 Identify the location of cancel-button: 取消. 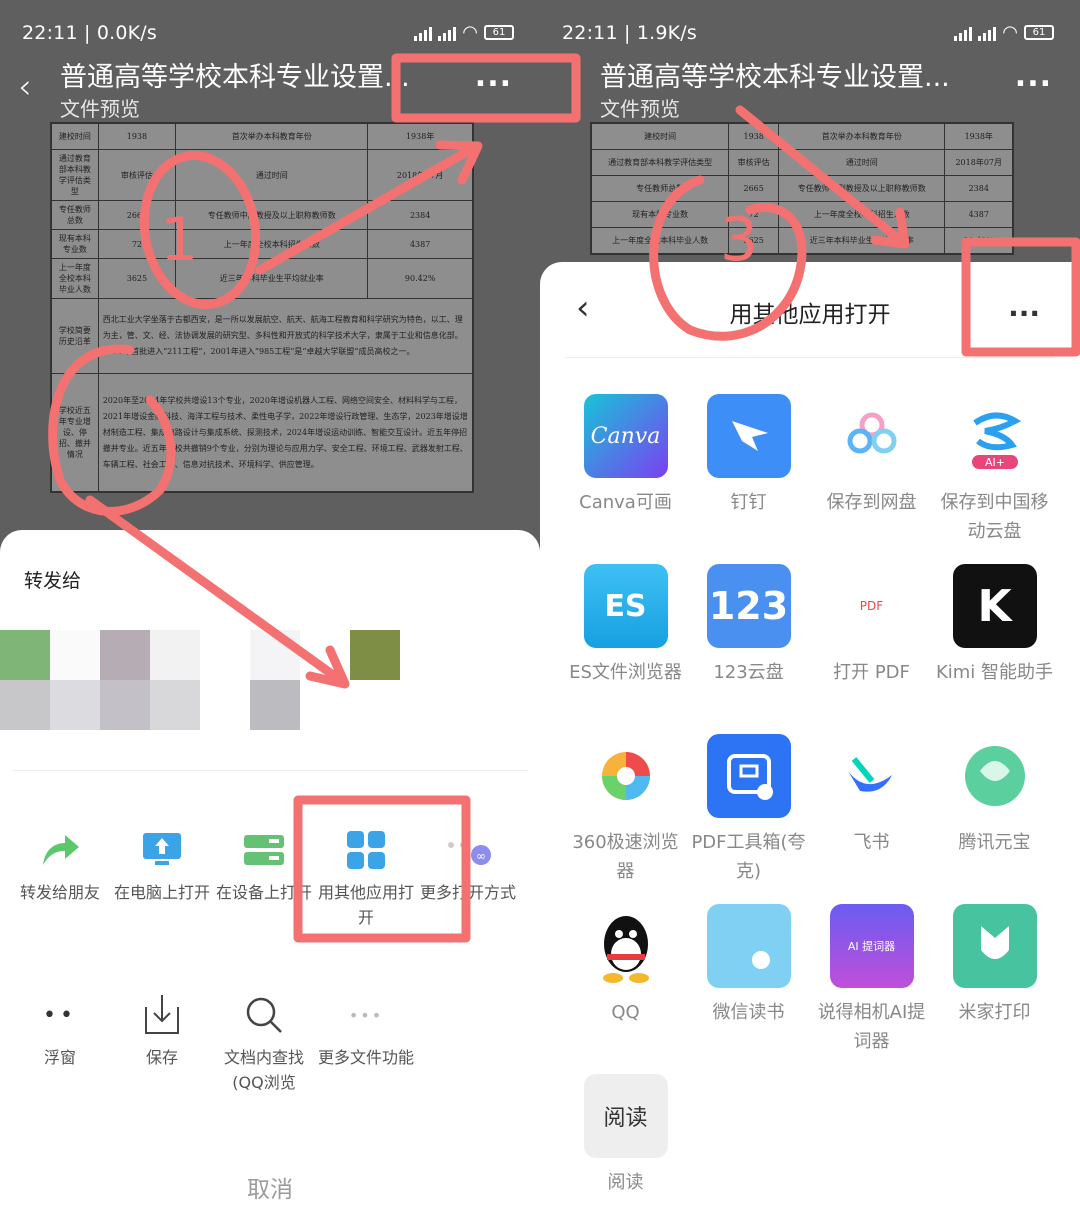
(270, 1187).